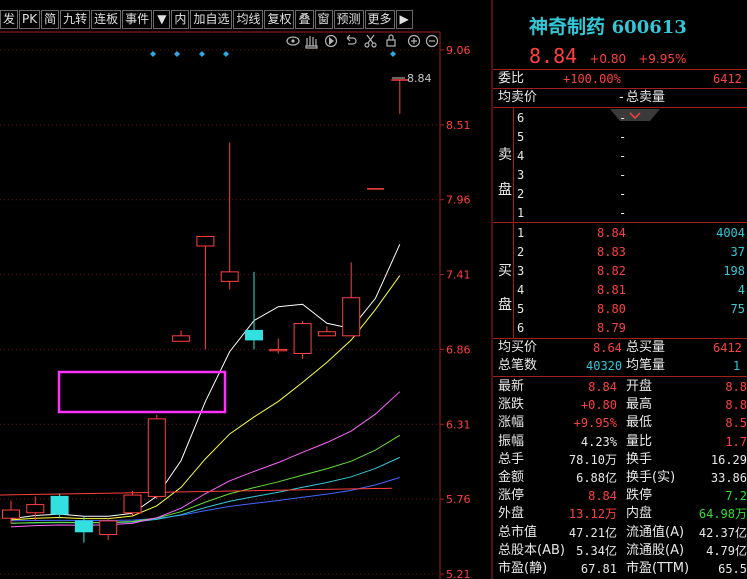  I want to click on current-price: 8.84, so click(553, 56).